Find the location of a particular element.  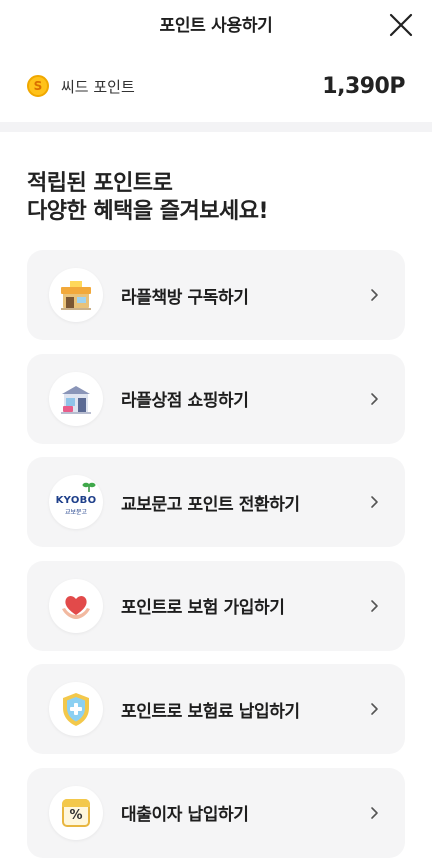

headline-line-2: 다양한 혜택을 즐겨보세요! is located at coordinates (148, 211).